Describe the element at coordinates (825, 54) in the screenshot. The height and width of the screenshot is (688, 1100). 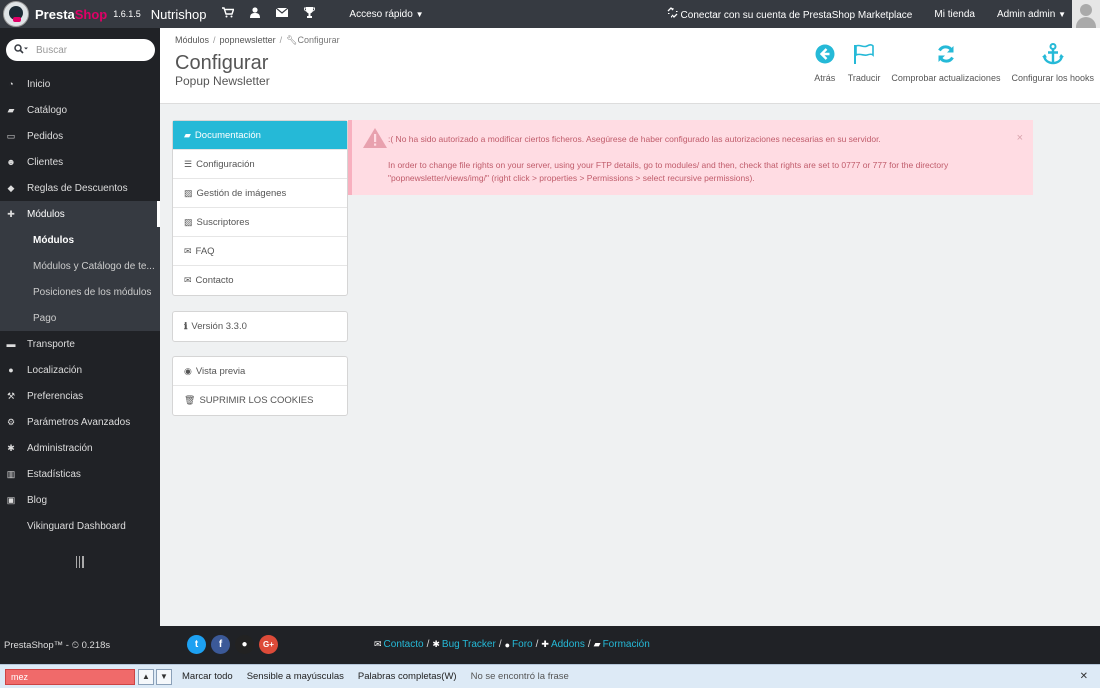
I see `arrow-circle-left-icon` at that location.